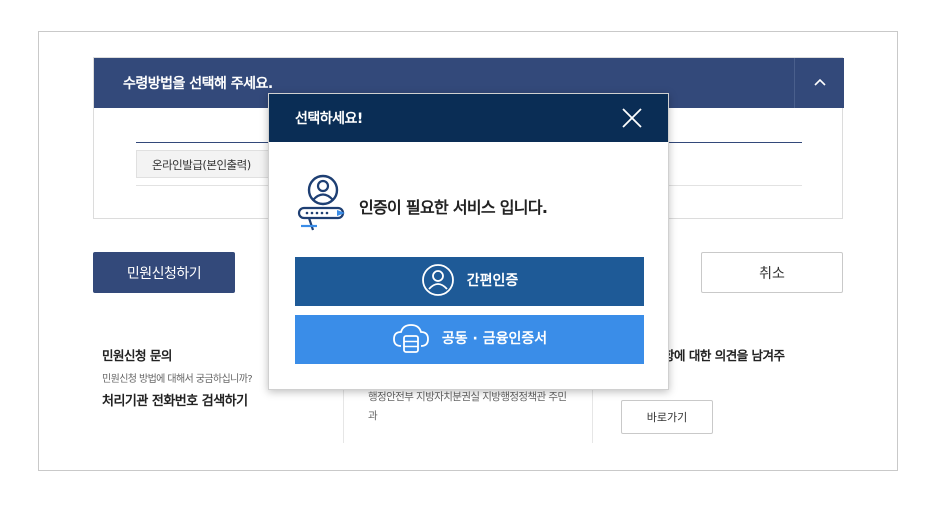 The image size is (936, 506). I want to click on receipt-method-title: 수령방법을 선택해 주세요., so click(198, 84).